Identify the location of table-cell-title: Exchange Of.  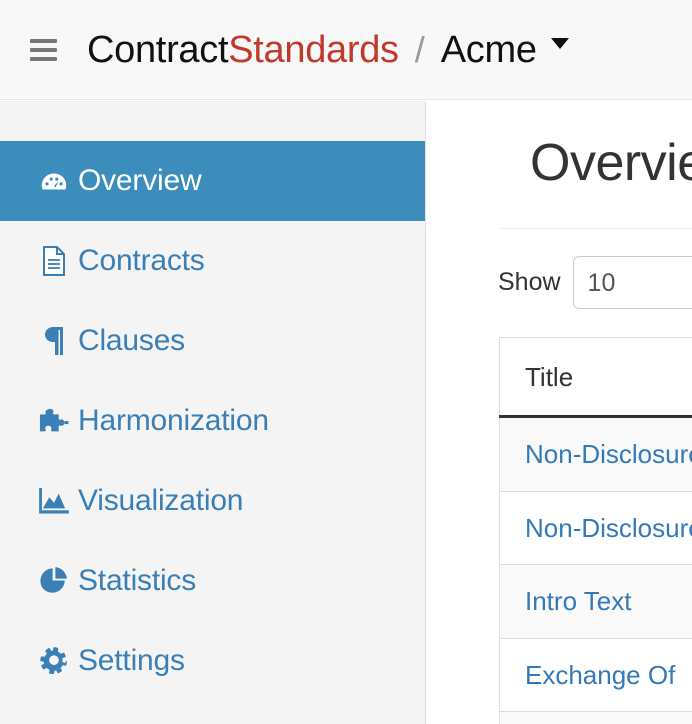
(595, 675).